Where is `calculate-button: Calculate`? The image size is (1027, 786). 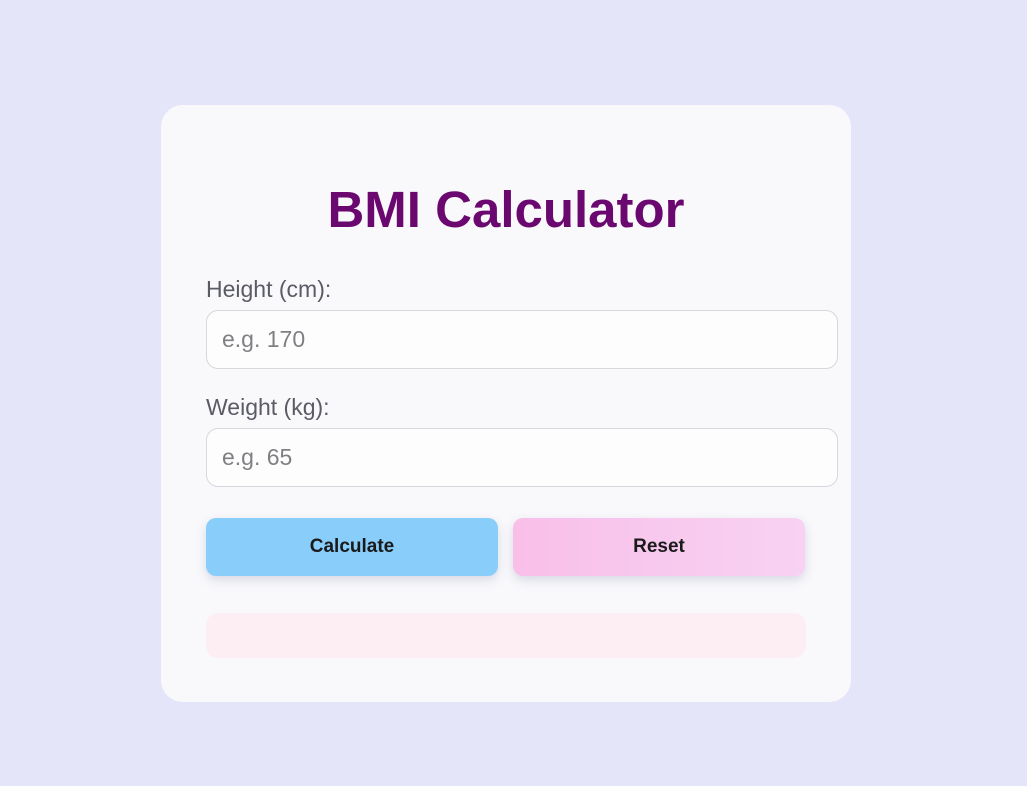
calculate-button: Calculate is located at coordinates (352, 547).